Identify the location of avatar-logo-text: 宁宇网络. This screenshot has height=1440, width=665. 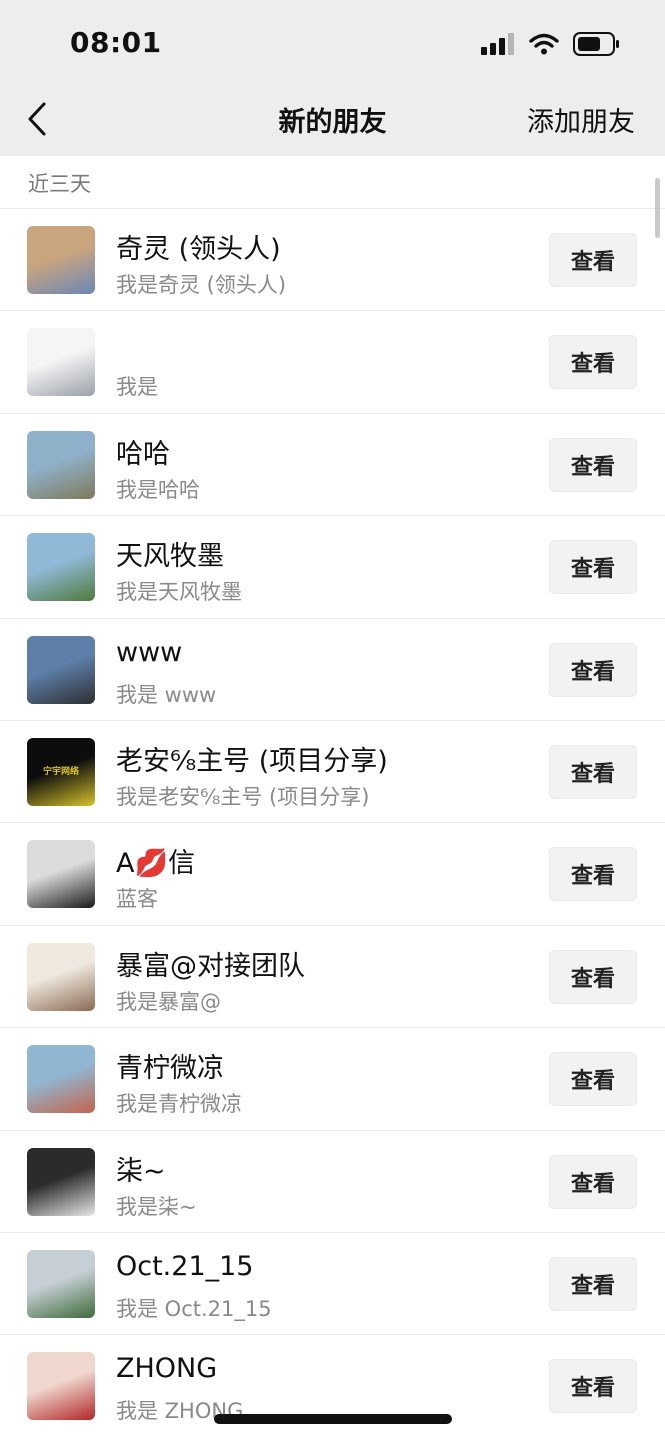
(60, 771).